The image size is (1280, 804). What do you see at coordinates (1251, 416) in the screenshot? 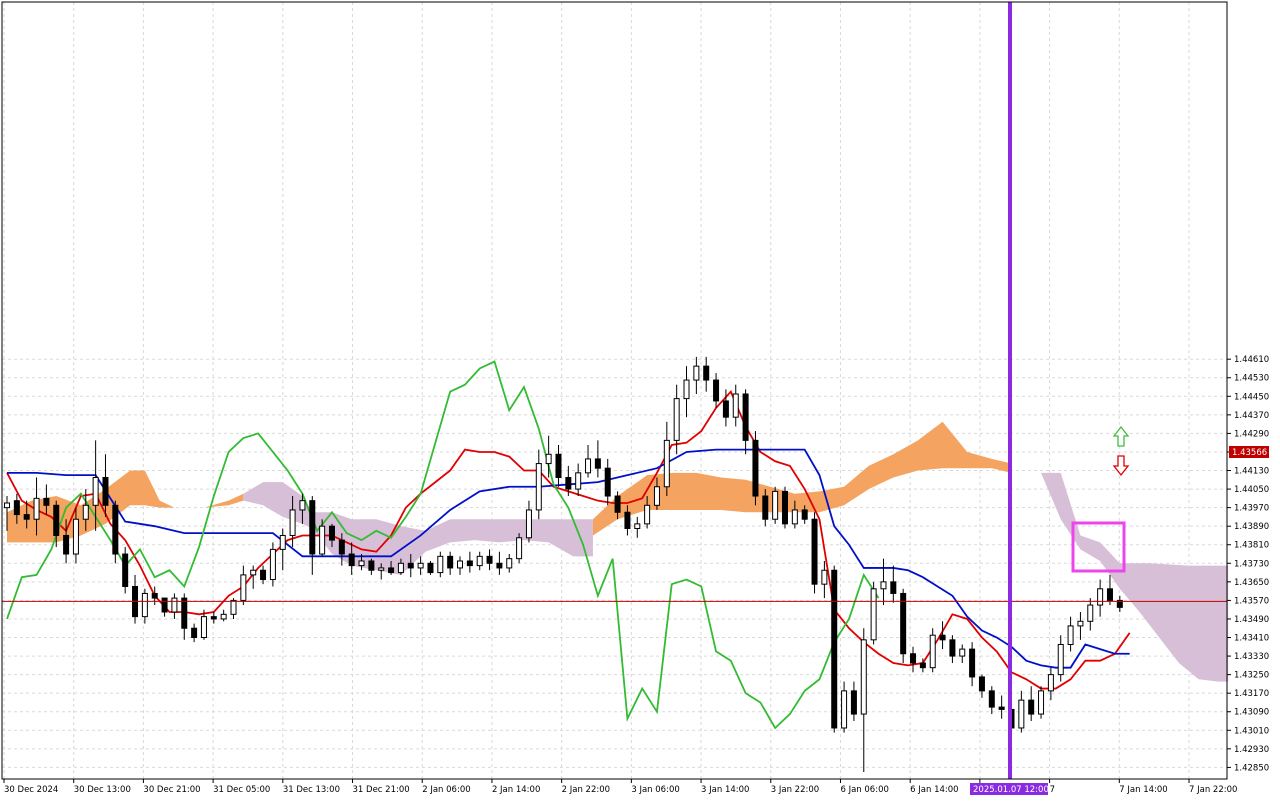
I see `y-tick-label: 1.44370` at bounding box center [1251, 416].